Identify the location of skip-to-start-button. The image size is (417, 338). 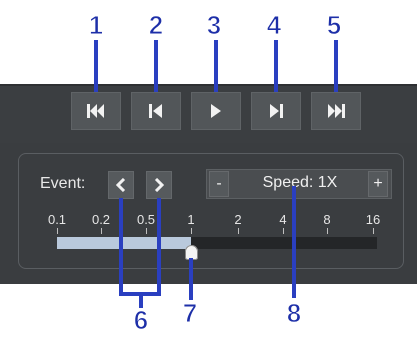
(96, 111).